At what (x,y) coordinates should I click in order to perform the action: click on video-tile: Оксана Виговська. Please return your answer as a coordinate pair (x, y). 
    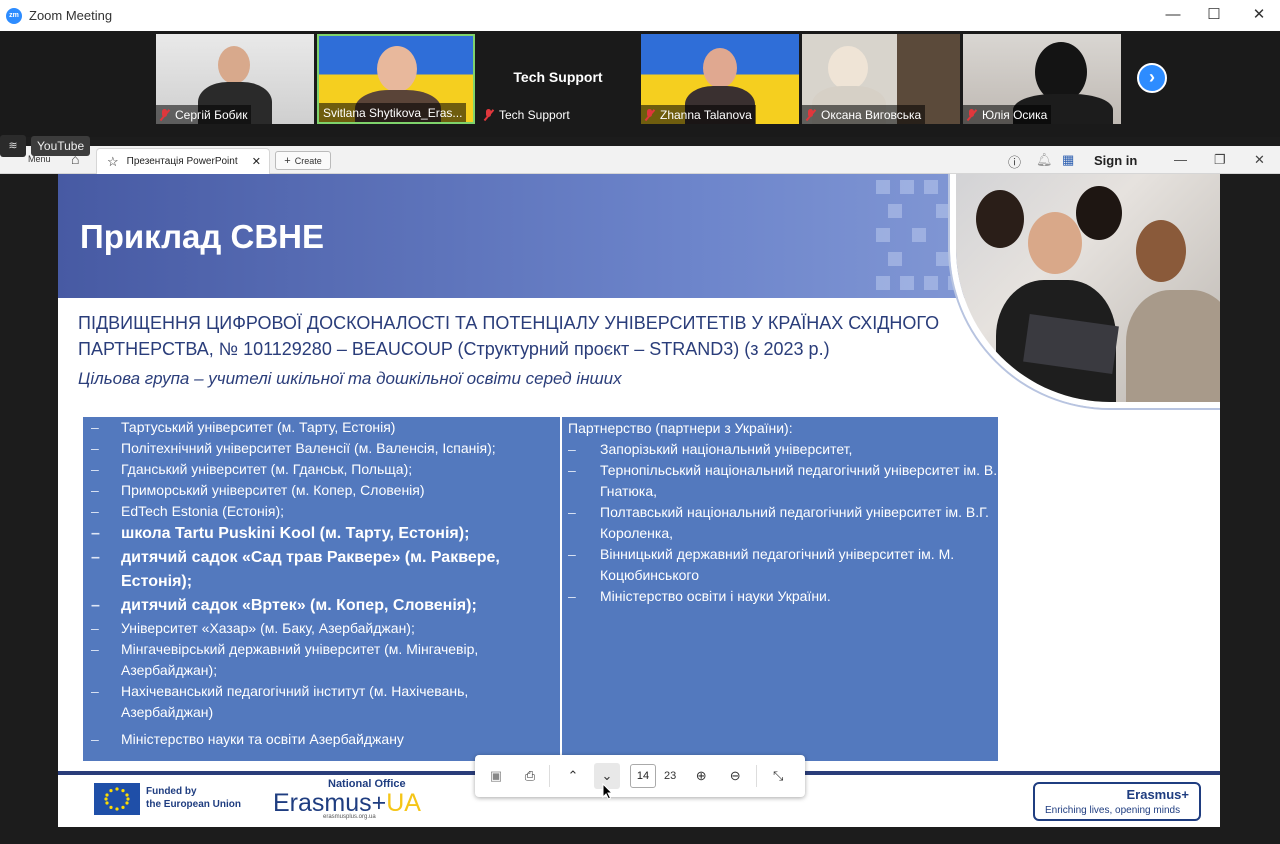
    Looking at the image, I should click on (881, 79).